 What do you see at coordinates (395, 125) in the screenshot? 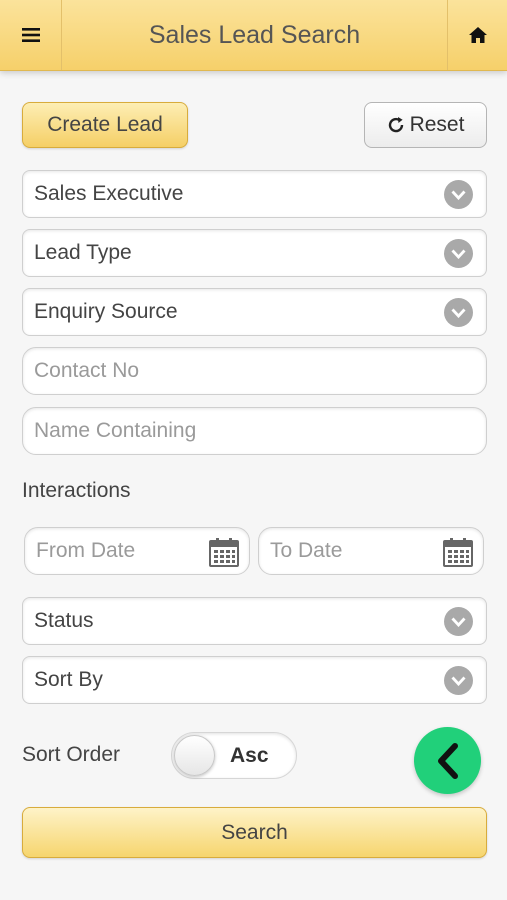
I see `refresh-icon` at bounding box center [395, 125].